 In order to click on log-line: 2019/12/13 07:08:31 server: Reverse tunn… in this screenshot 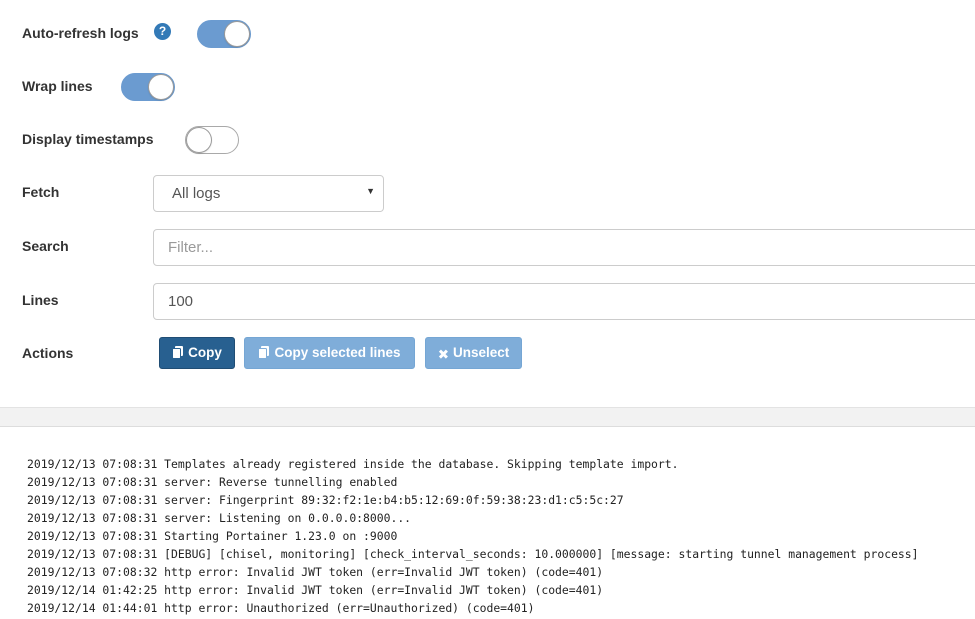, I will do `click(212, 482)`.